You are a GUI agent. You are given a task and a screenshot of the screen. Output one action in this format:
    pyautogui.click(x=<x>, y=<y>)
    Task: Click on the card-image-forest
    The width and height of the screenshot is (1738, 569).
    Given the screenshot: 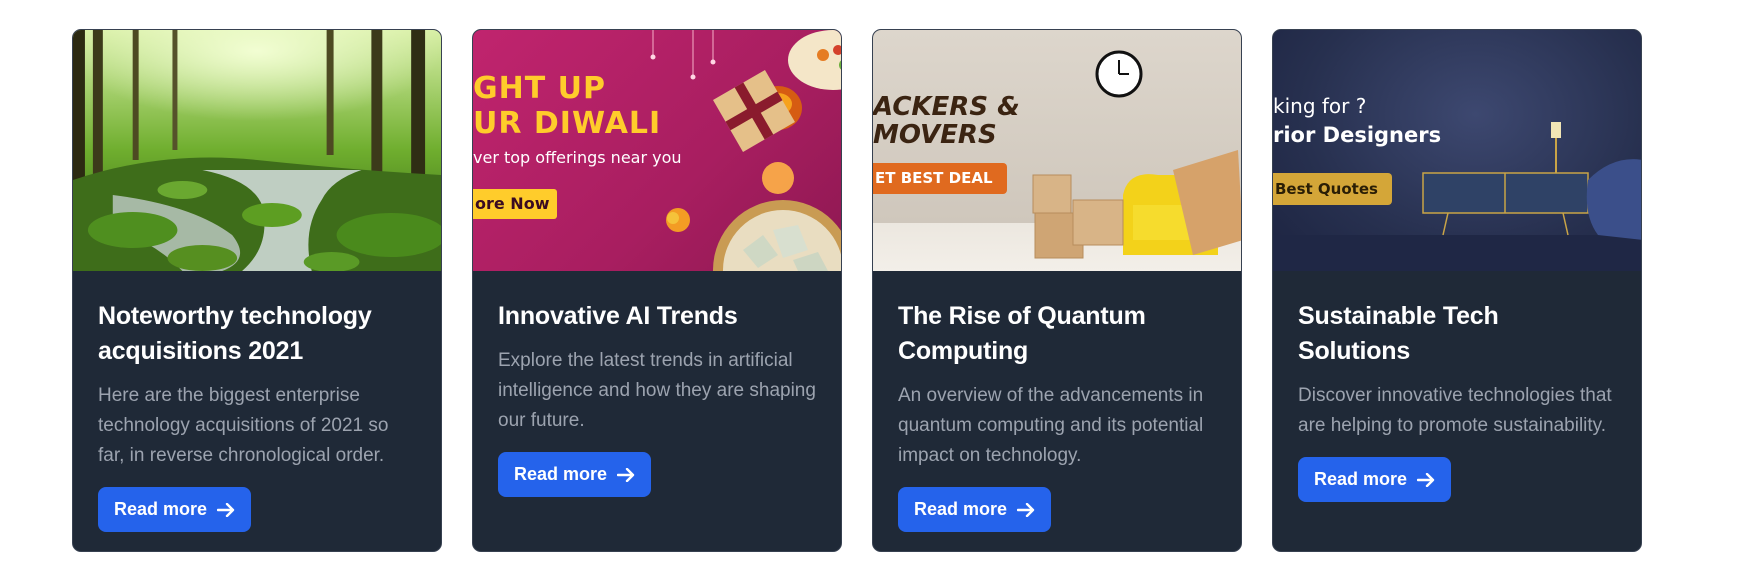 What is the action you would take?
    pyautogui.click(x=257, y=150)
    